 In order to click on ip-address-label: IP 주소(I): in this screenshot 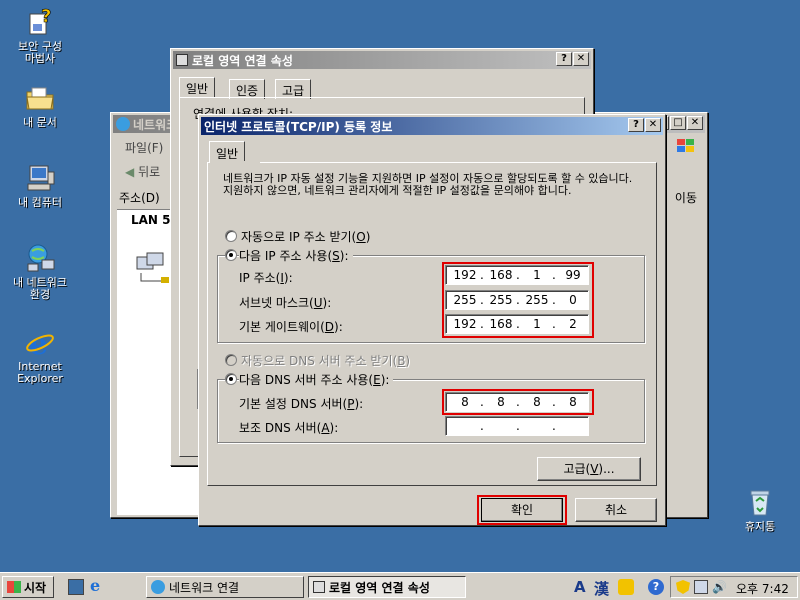, I will do `click(266, 278)`.